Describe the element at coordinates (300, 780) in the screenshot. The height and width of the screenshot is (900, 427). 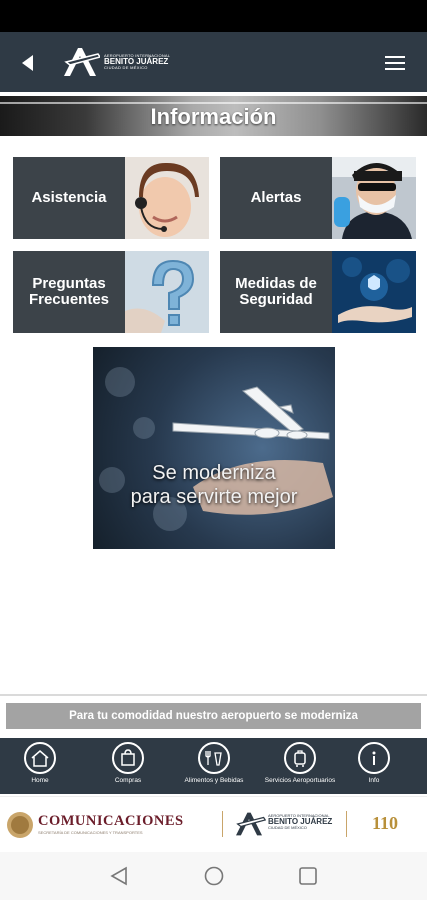
I see `nav-label: Servicios Aeroportuarios` at that location.